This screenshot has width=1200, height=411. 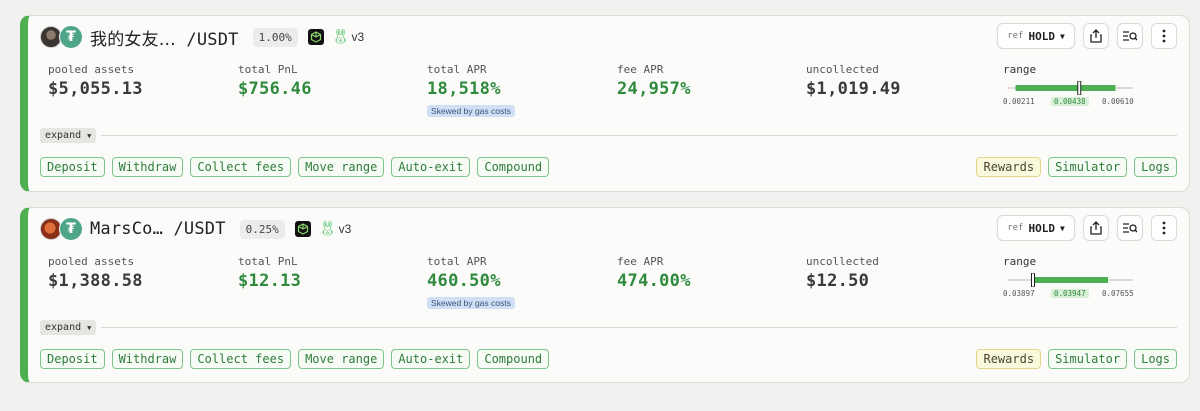 I want to click on metric-label: fee APR, so click(x=640, y=69).